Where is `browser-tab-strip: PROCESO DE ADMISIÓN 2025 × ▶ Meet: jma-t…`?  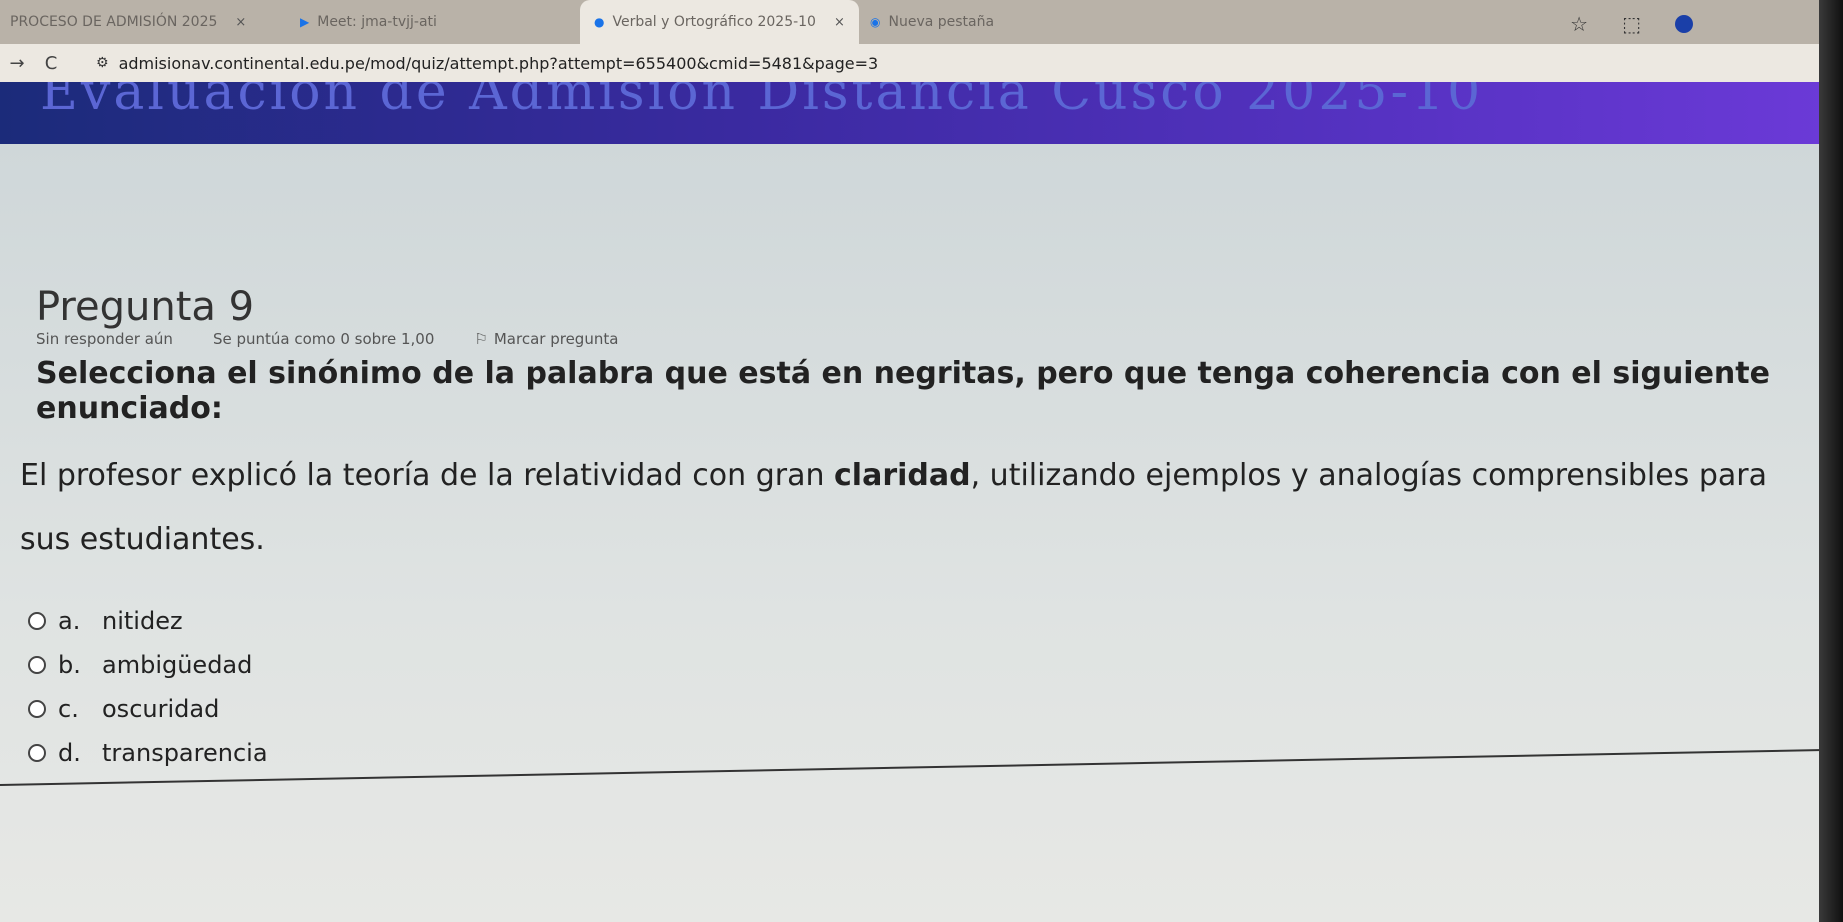 browser-tab-strip: PROCESO DE ADMISIÓN 2025 × ▶ Meet: jma-t… is located at coordinates (921, 22).